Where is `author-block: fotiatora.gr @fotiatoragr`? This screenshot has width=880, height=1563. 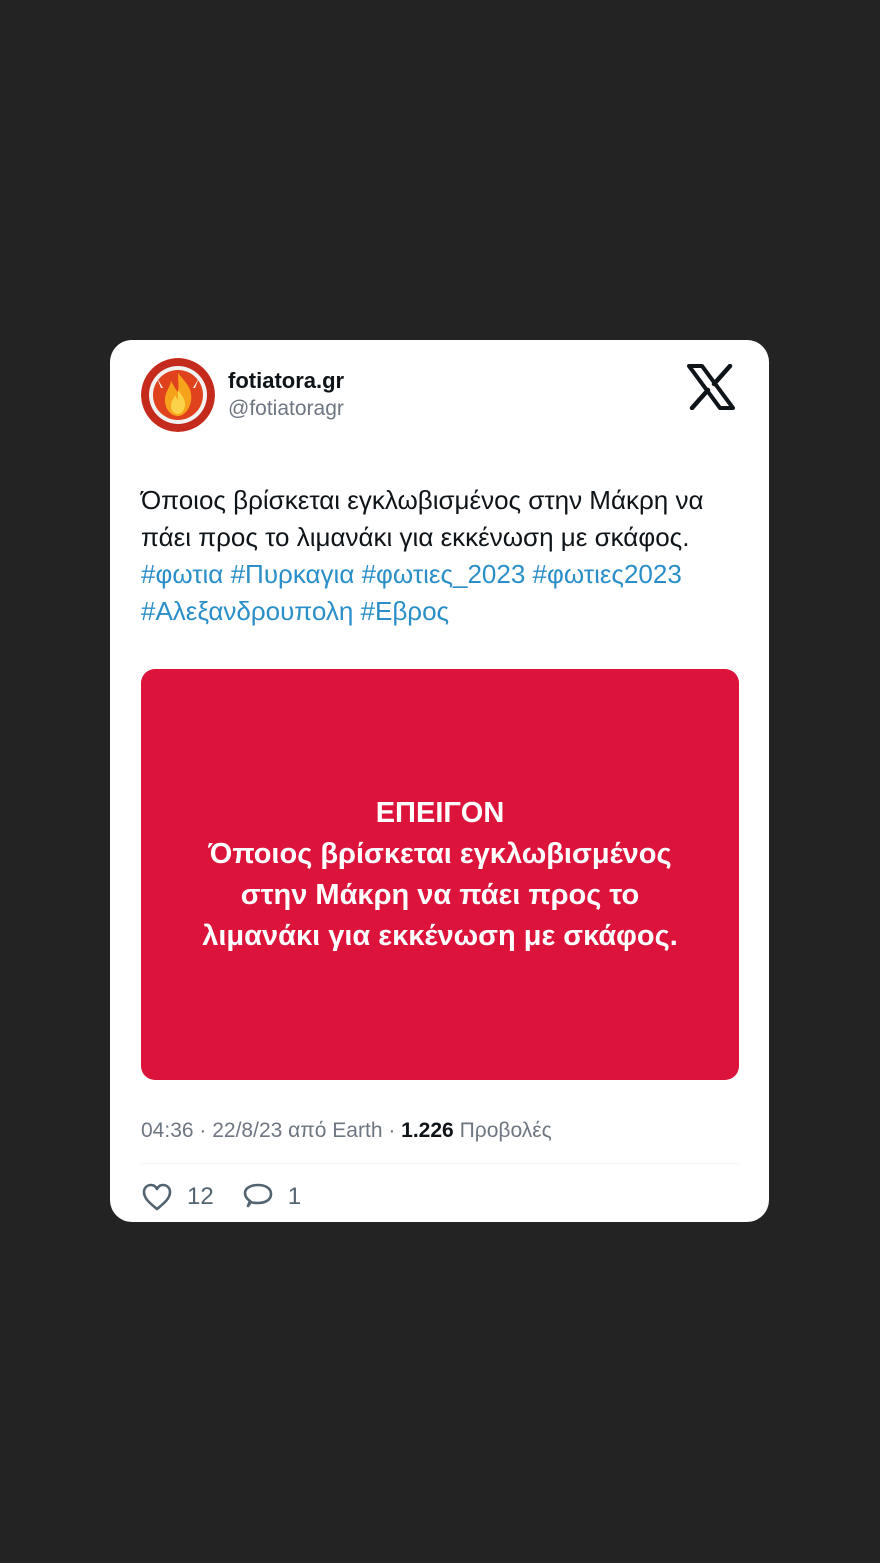 author-block: fotiatora.gr @fotiatoragr is located at coordinates (286, 395).